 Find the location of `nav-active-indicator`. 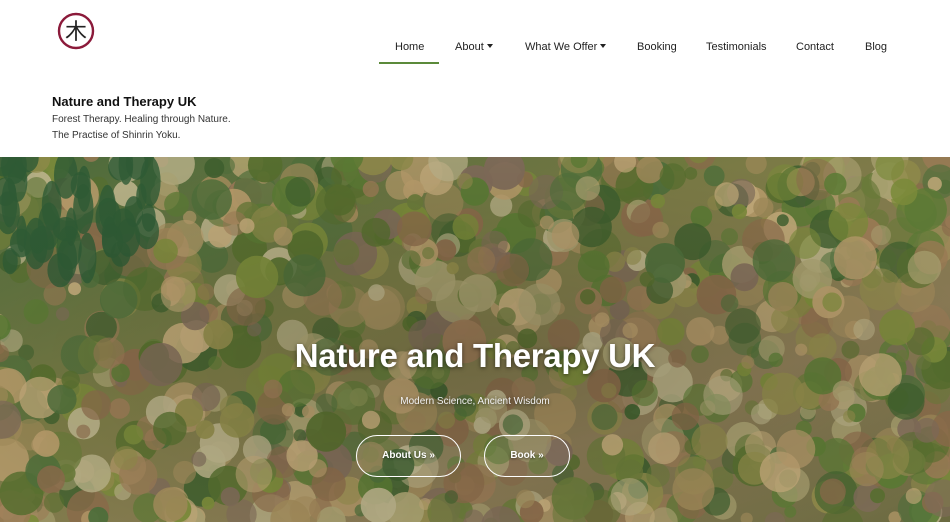

nav-active-indicator is located at coordinates (409, 63).